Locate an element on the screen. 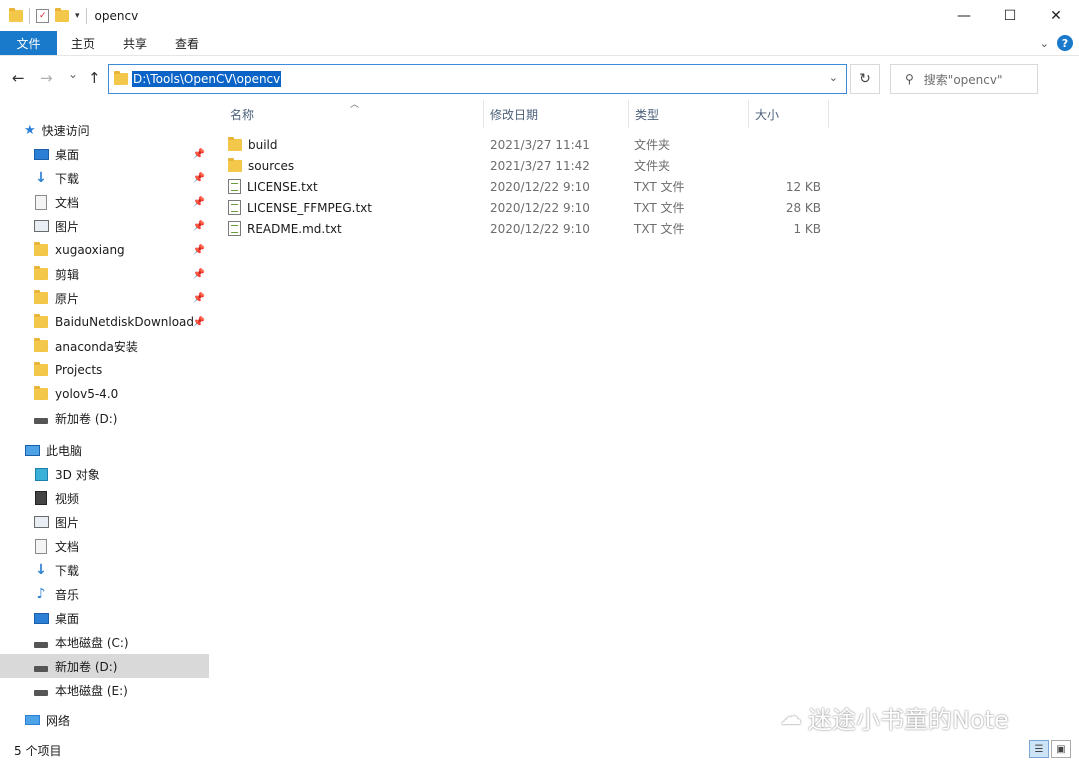 Image resolution: width=1079 pixels, height=763 pixels. sidebar-item-this-pc: 此电脑 is located at coordinates (104, 450).